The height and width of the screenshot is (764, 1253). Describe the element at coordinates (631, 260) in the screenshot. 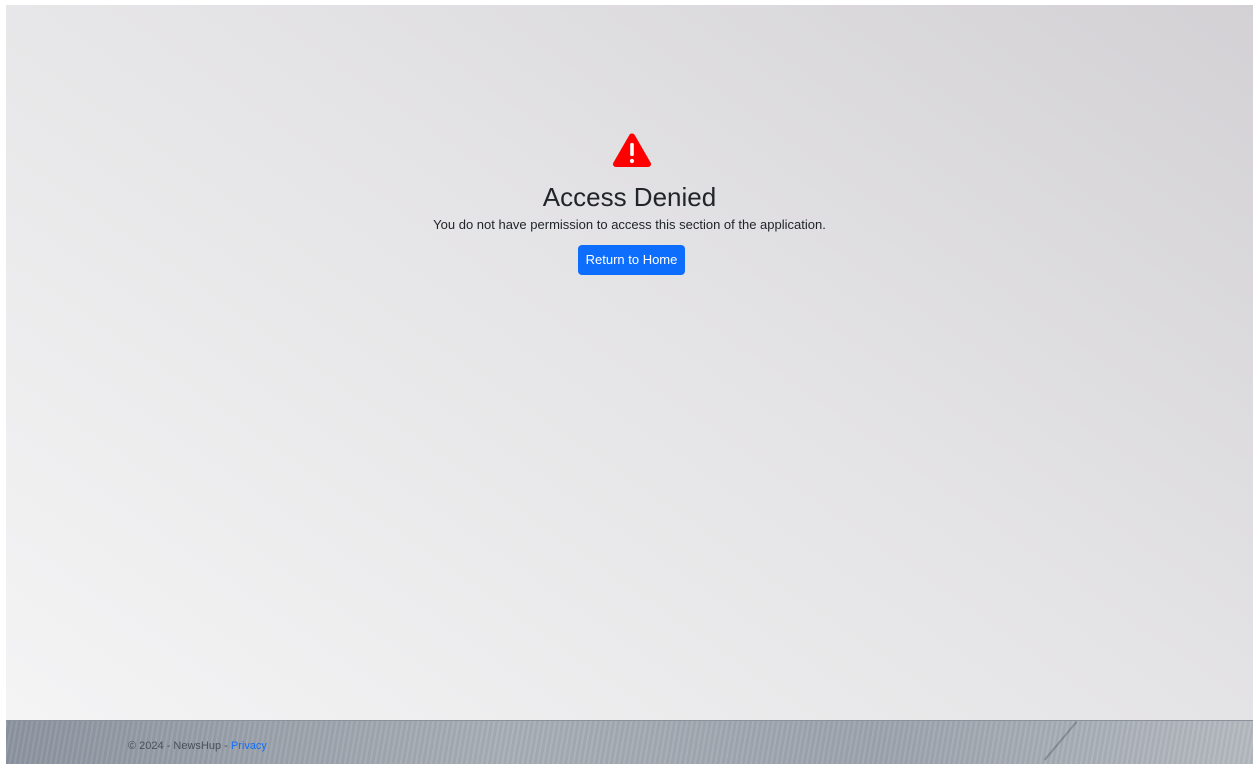

I see `return-home-button: Return to Home` at that location.